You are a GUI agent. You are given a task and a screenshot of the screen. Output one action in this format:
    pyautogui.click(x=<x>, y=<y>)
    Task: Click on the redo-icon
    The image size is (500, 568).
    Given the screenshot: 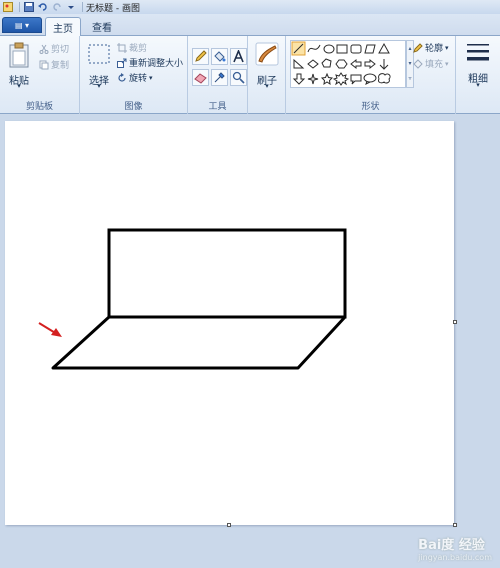 What is the action you would take?
    pyautogui.click(x=56, y=7)
    